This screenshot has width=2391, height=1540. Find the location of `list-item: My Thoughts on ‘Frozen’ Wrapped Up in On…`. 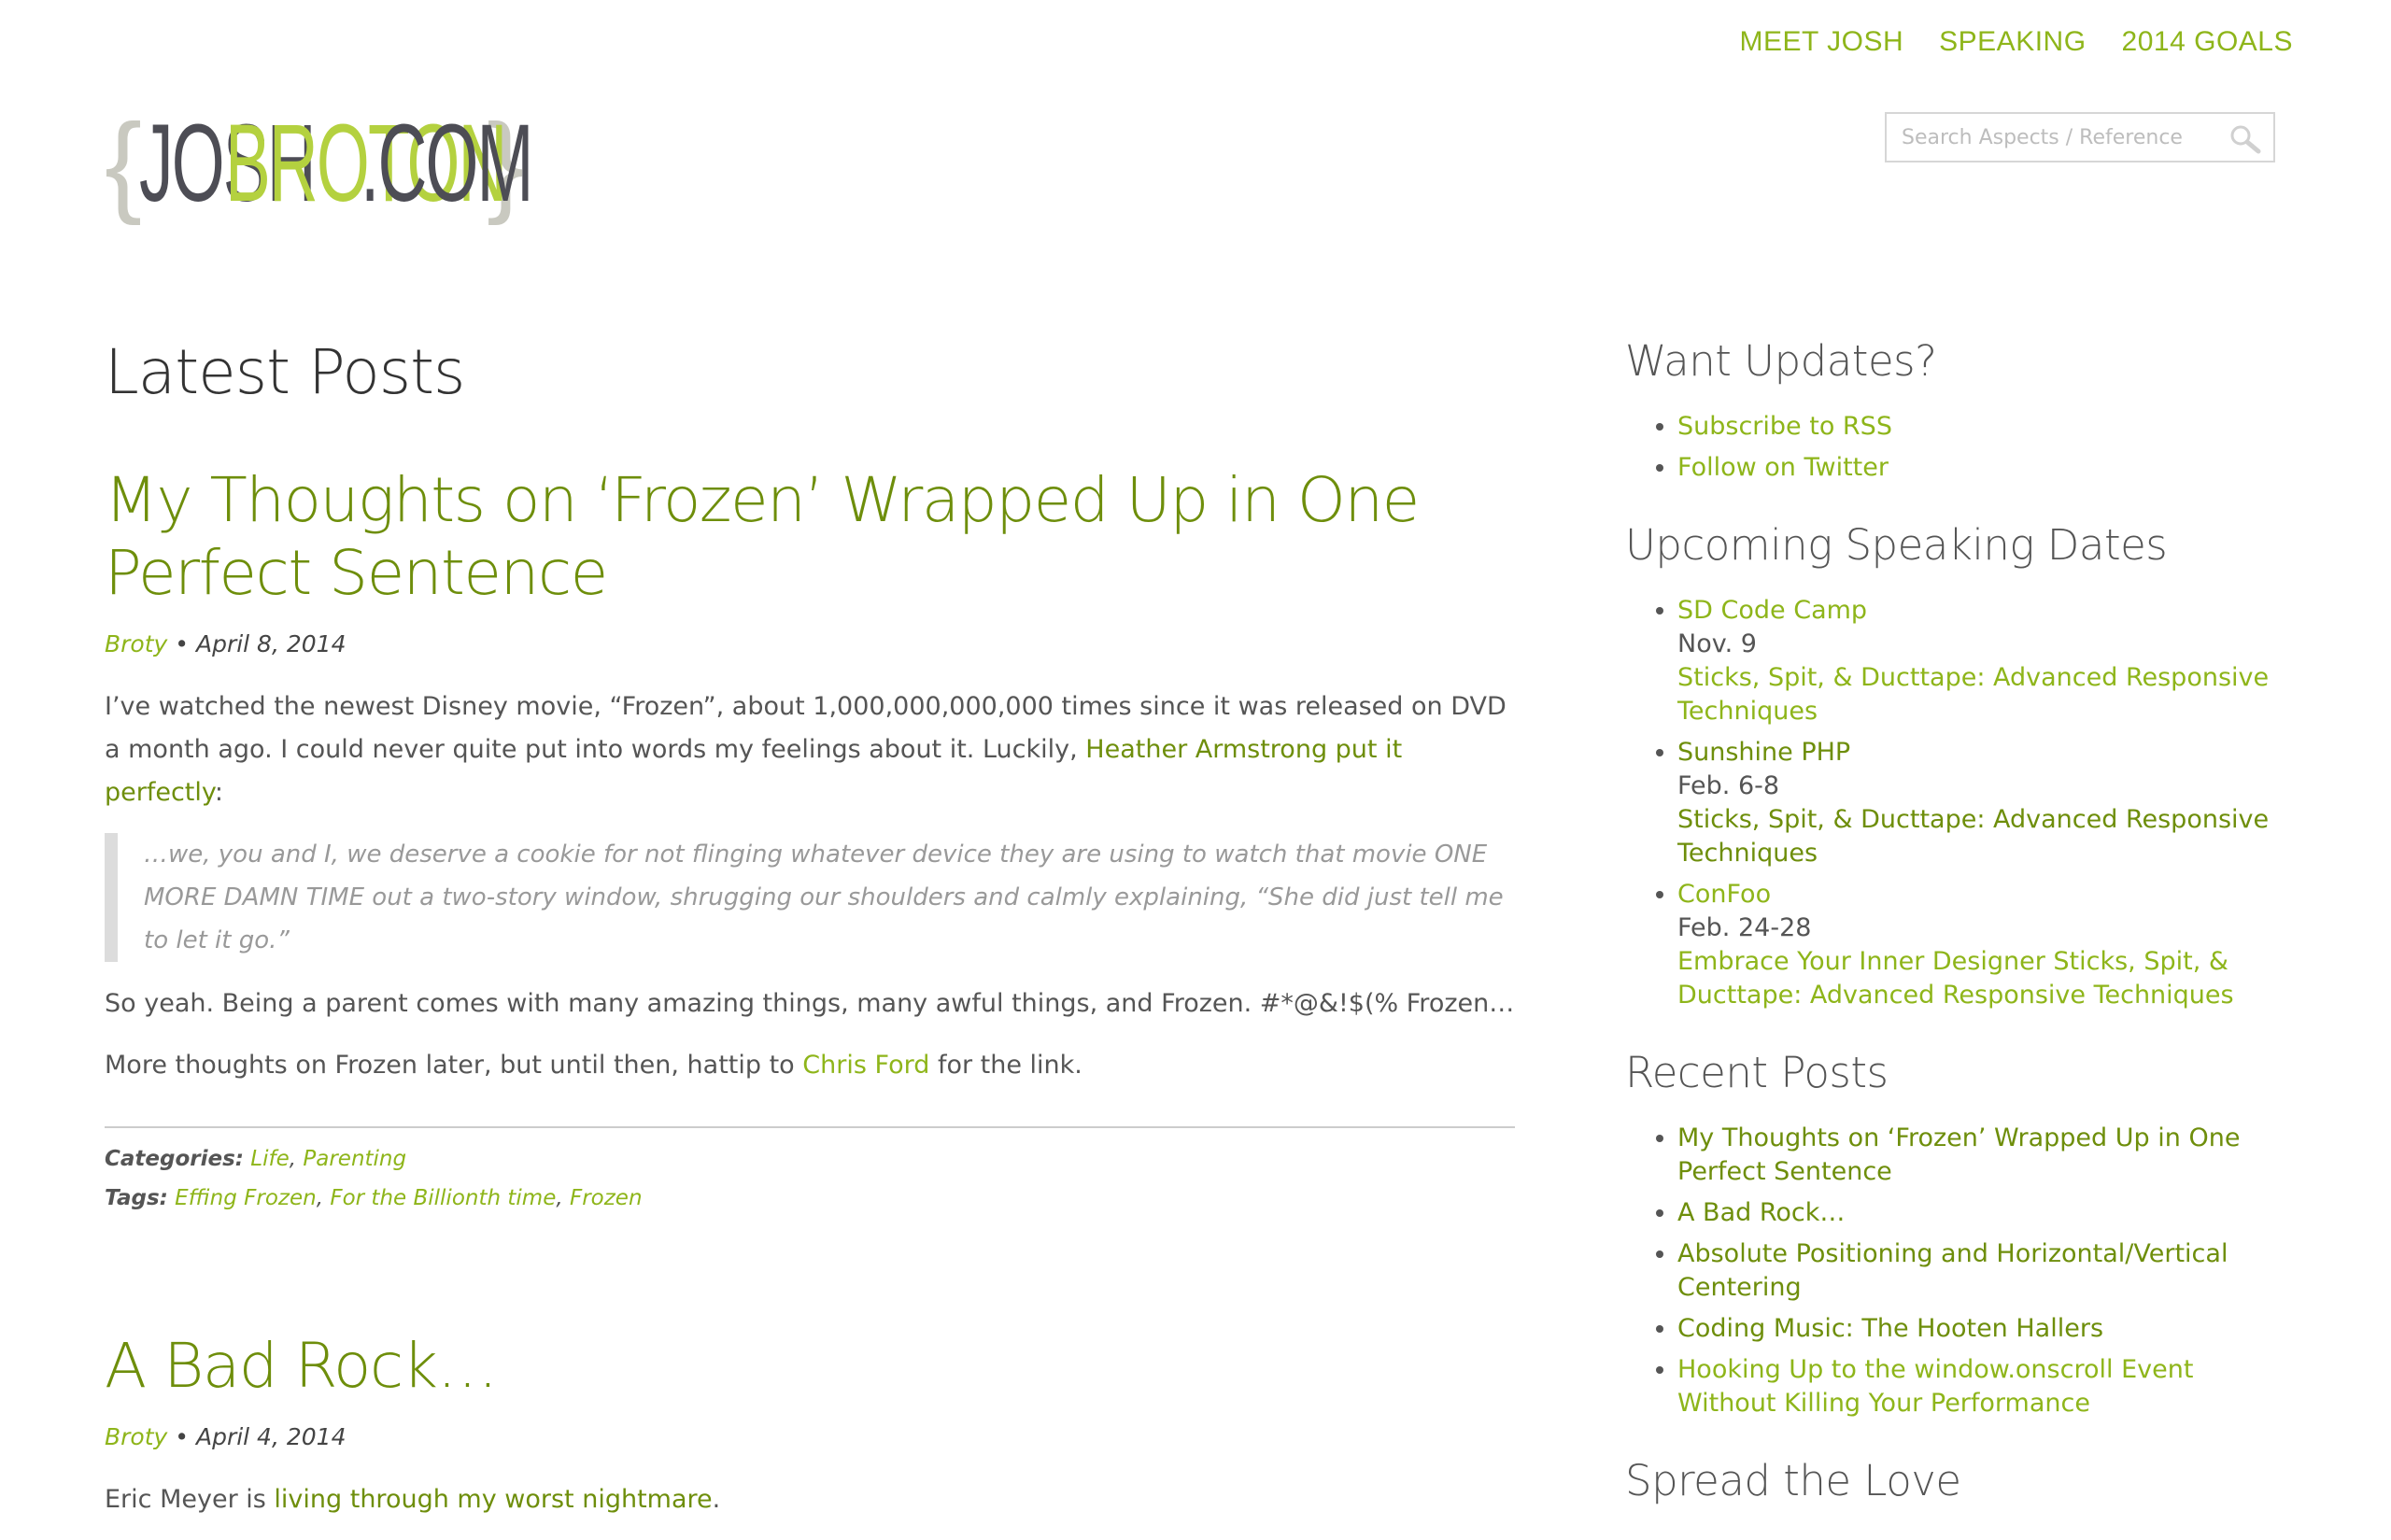

list-item: My Thoughts on ‘Frozen’ Wrapped Up in On… is located at coordinates (1988, 1156).